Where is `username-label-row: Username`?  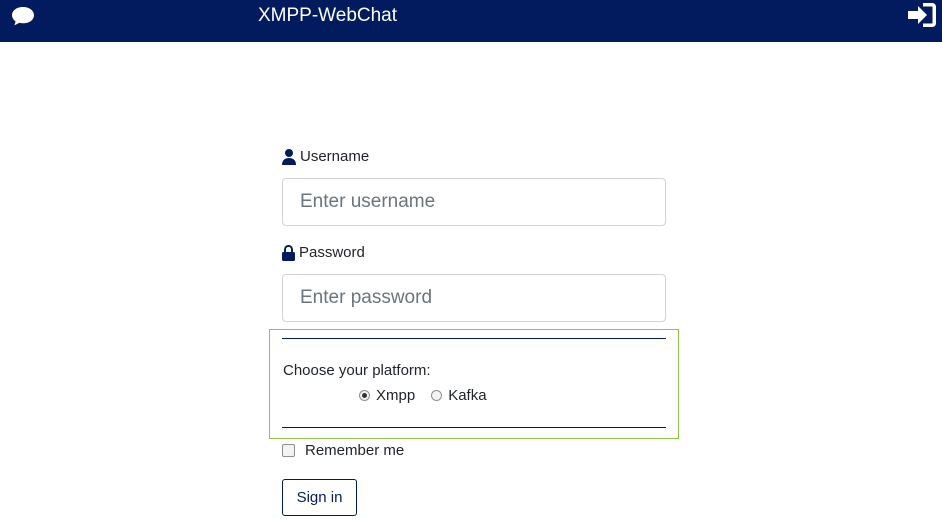
username-label-row: Username is located at coordinates (325, 156).